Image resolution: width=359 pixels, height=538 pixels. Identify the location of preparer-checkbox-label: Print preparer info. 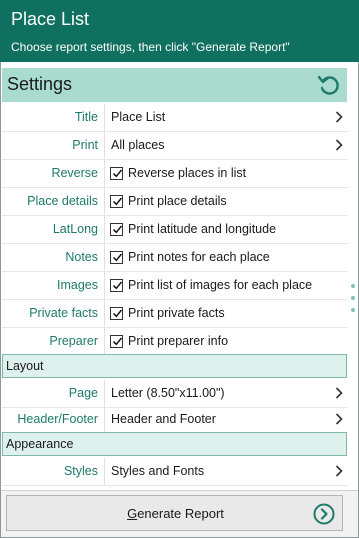
(178, 341).